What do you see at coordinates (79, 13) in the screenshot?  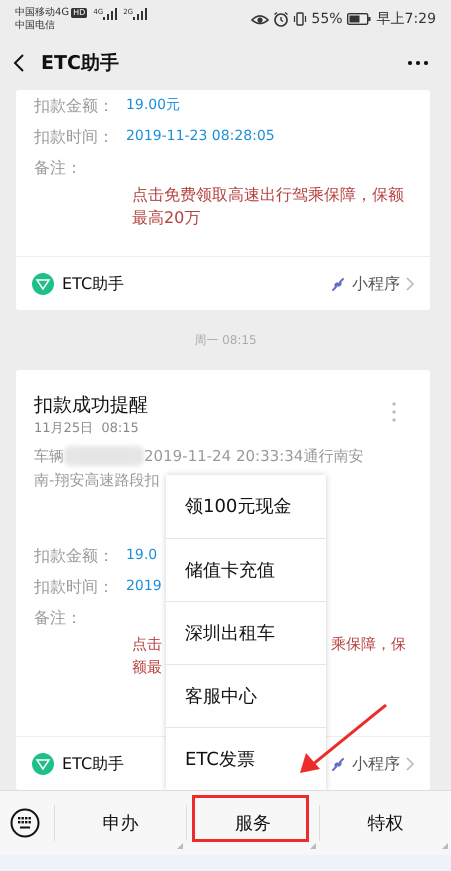 I see `hd-badge: HD` at bounding box center [79, 13].